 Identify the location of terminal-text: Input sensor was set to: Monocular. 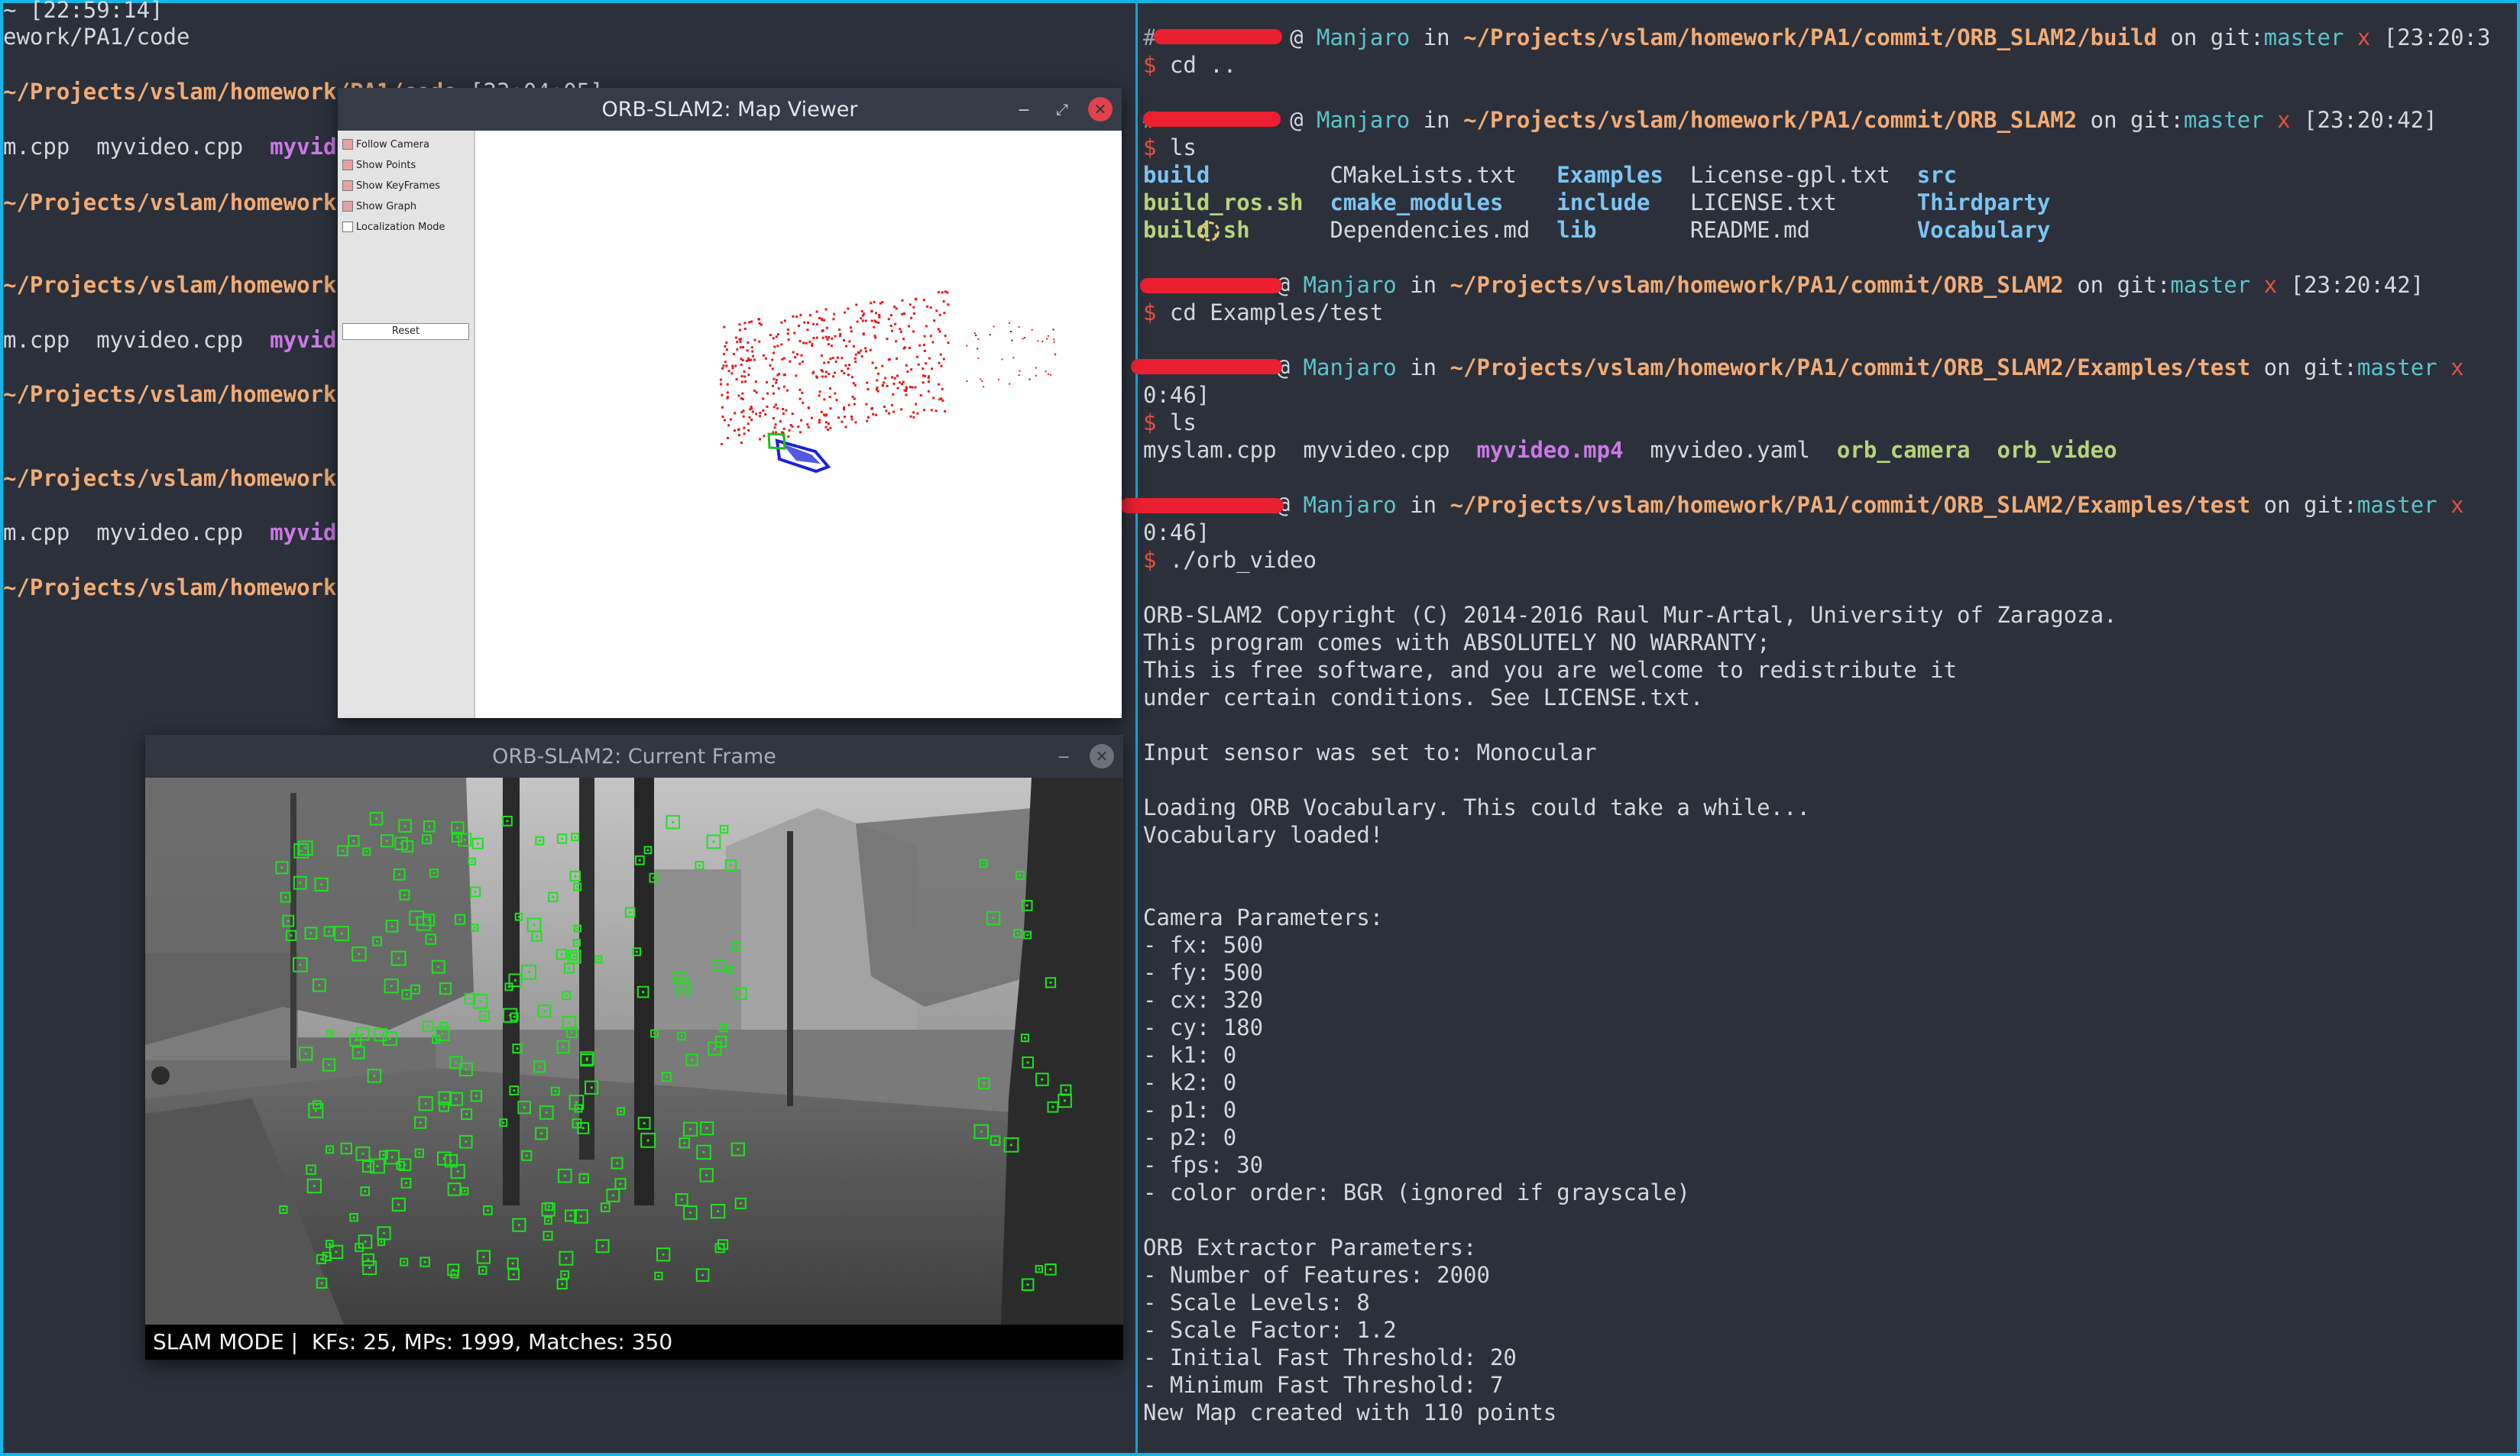
(1370, 752).